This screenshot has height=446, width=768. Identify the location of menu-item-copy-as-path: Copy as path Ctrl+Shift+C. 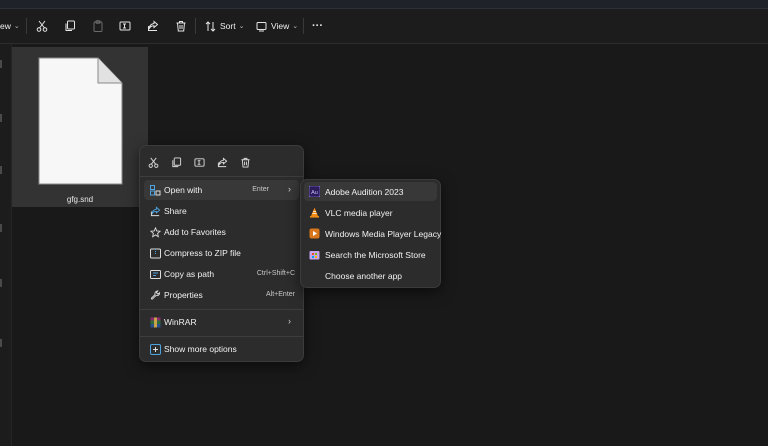
(221, 274).